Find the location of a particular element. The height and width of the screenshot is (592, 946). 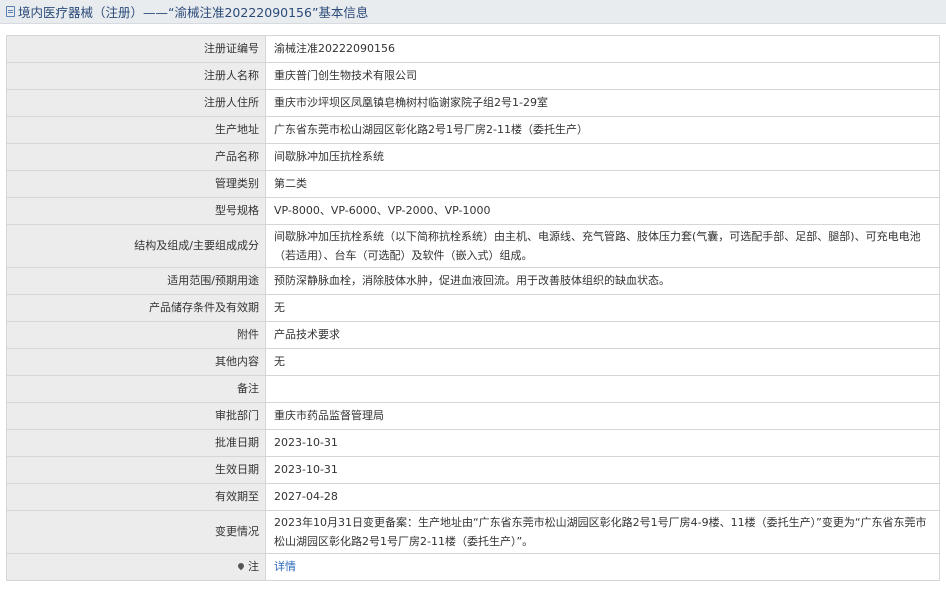

label-product-name: 产品名称 is located at coordinates (136, 157).